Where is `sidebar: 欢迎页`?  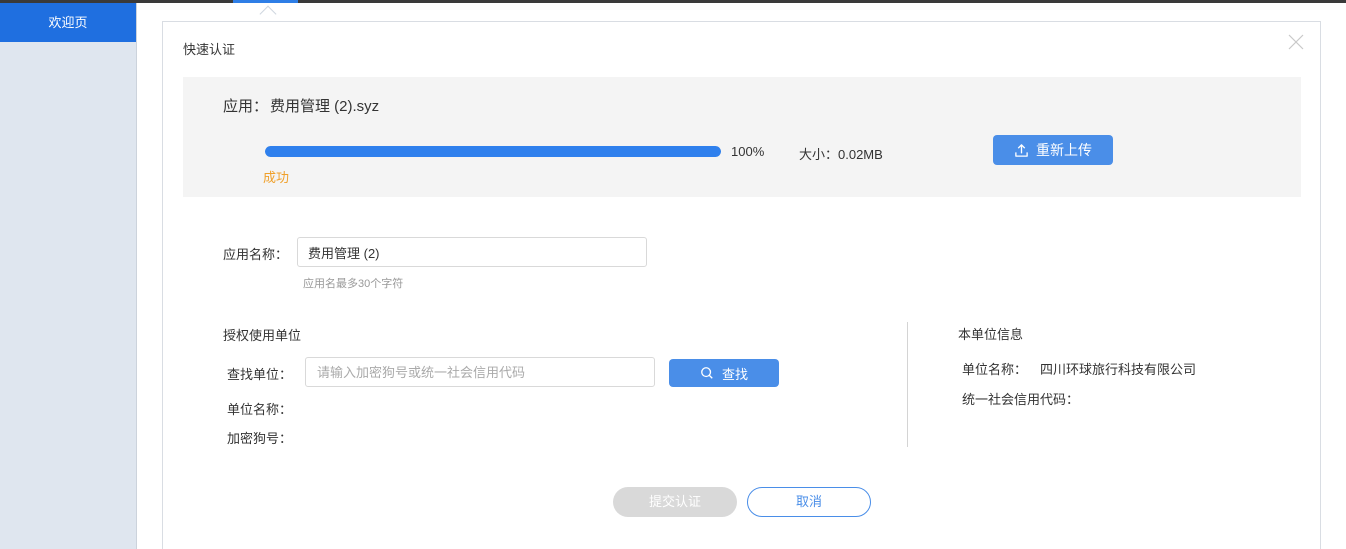 sidebar: 欢迎页 is located at coordinates (68, 276).